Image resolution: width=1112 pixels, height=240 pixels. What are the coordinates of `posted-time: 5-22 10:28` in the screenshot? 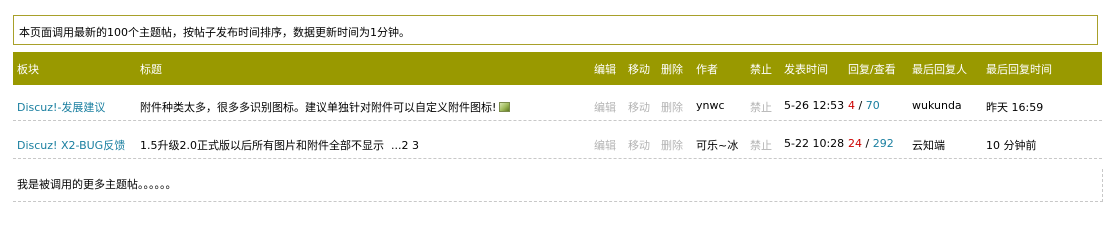 It's located at (814, 143).